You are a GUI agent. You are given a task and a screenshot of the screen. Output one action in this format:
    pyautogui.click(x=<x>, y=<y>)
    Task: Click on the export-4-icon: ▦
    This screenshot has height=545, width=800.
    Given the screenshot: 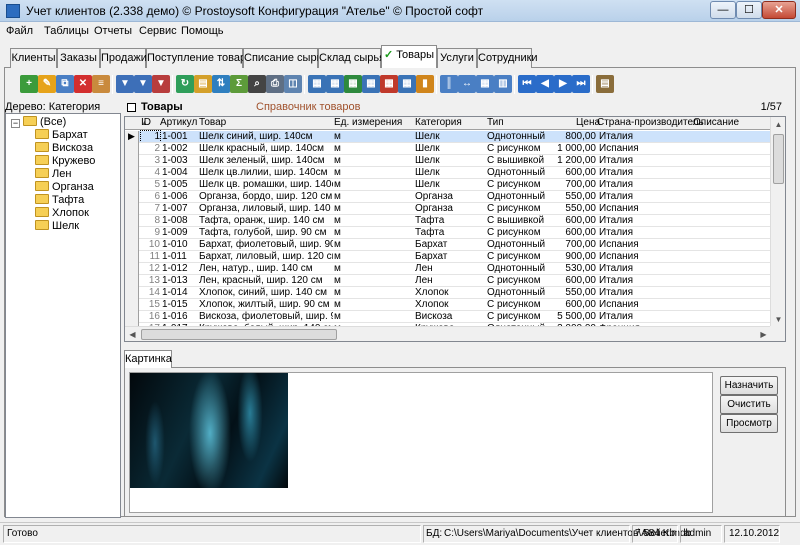 What is the action you would take?
    pyautogui.click(x=371, y=84)
    